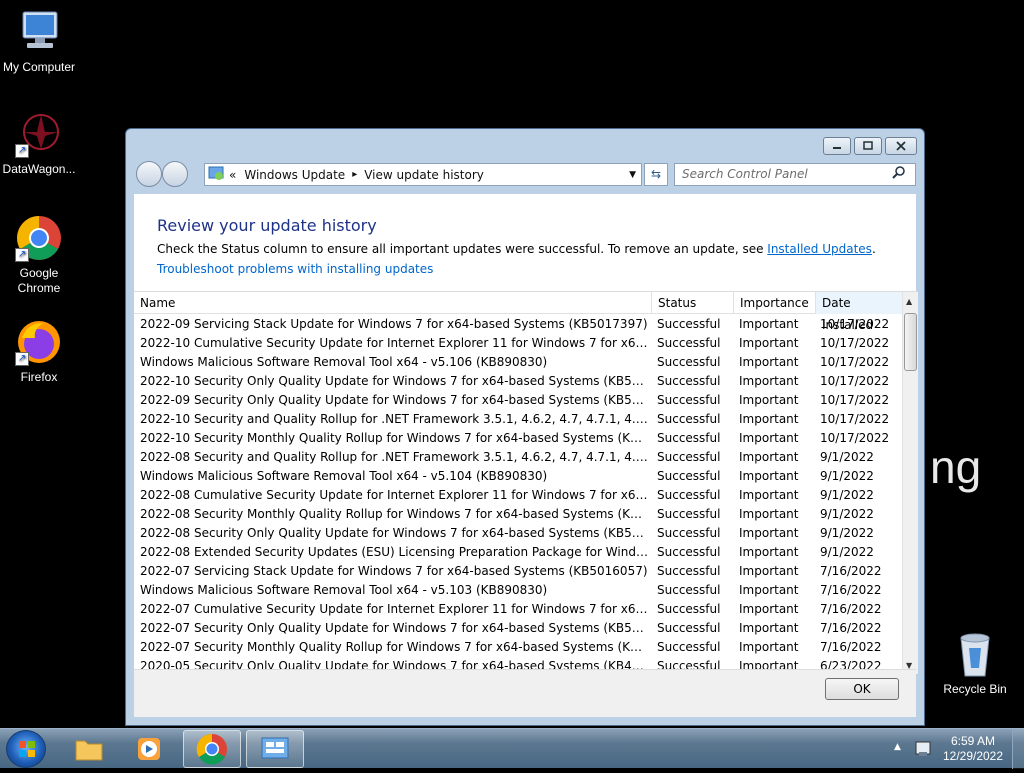 The height and width of the screenshot is (773, 1024). I want to click on column-status: Status, so click(693, 303).